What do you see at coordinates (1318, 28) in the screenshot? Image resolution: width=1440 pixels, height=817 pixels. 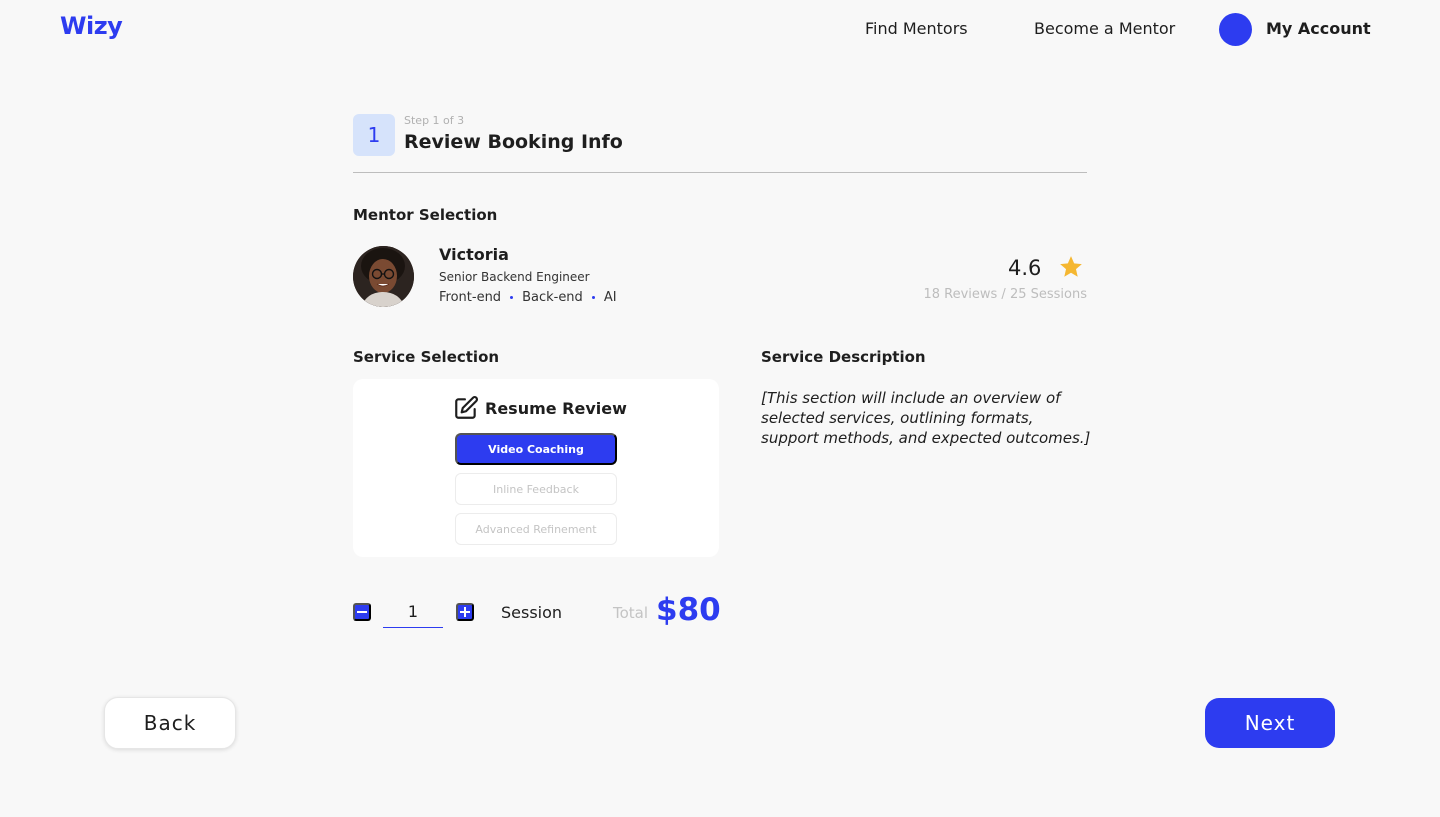 I see `nav-my-account: My Account` at bounding box center [1318, 28].